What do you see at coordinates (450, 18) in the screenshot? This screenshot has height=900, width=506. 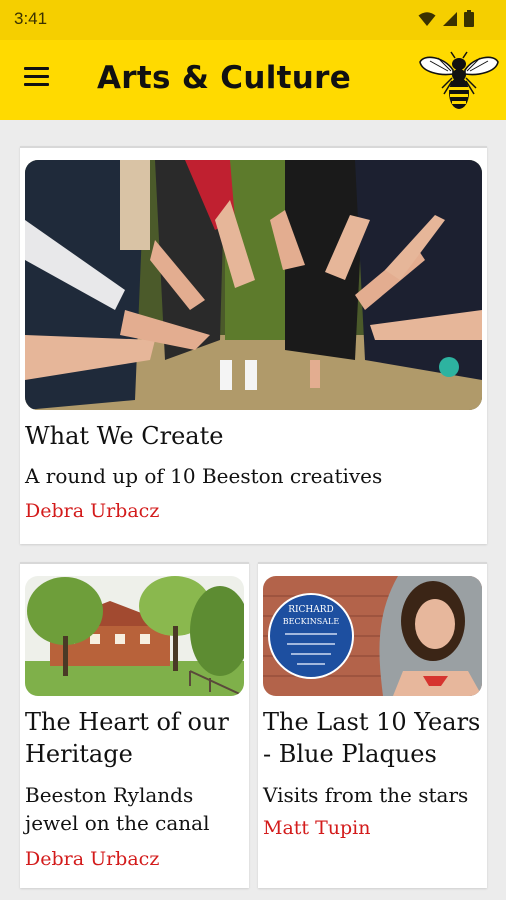 I see `signal-icon` at bounding box center [450, 18].